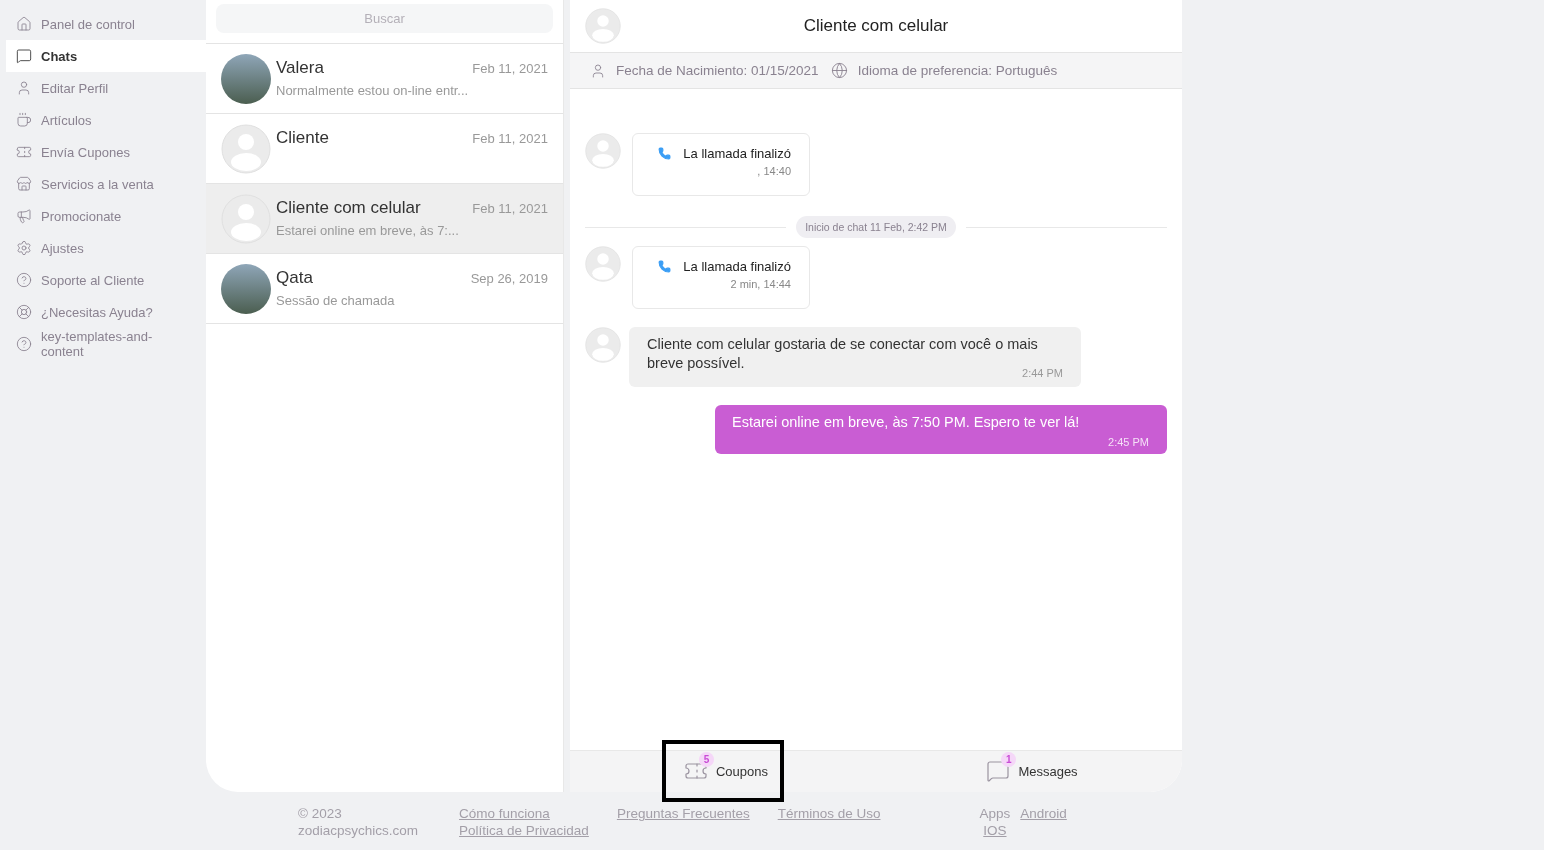  I want to click on sidebar-item: Ajustes, so click(106, 248).